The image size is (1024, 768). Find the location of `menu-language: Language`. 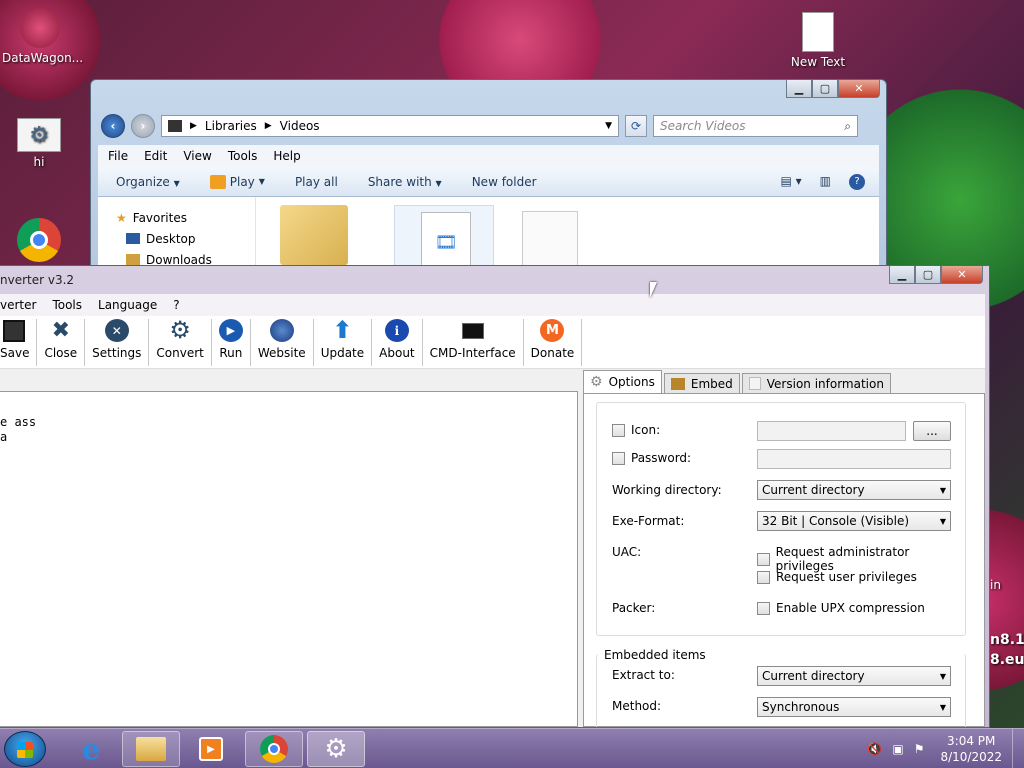

menu-language: Language is located at coordinates (127, 305).